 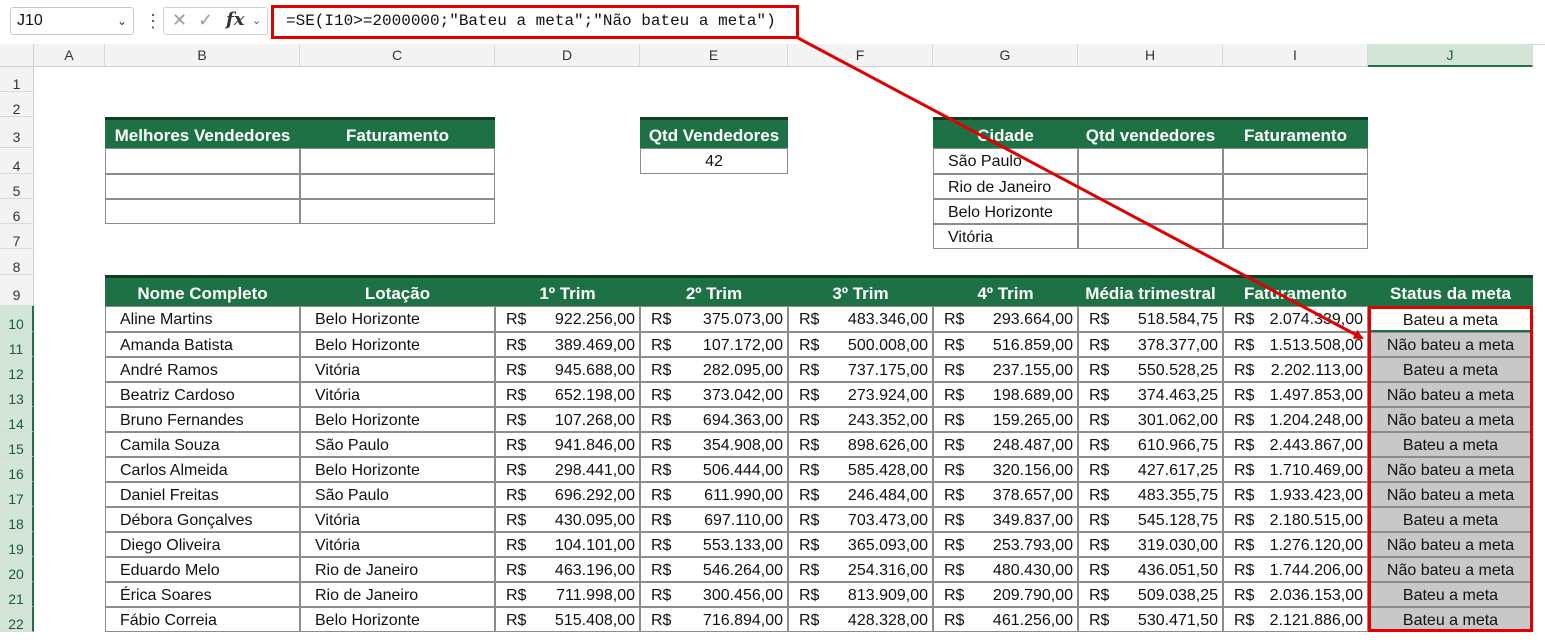 What do you see at coordinates (1450, 290) in the screenshot?
I see `main-header-status: Status da meta` at bounding box center [1450, 290].